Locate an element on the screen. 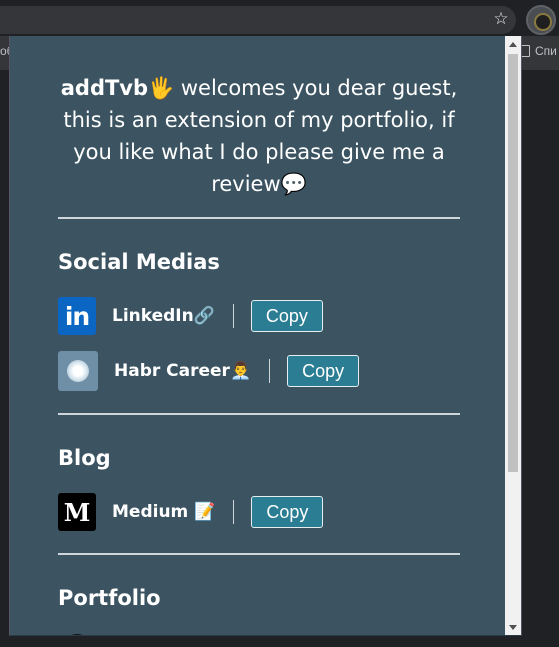 The width and height of the screenshot is (559, 647). section-title-portfolio: Portfolio is located at coordinates (109, 598).